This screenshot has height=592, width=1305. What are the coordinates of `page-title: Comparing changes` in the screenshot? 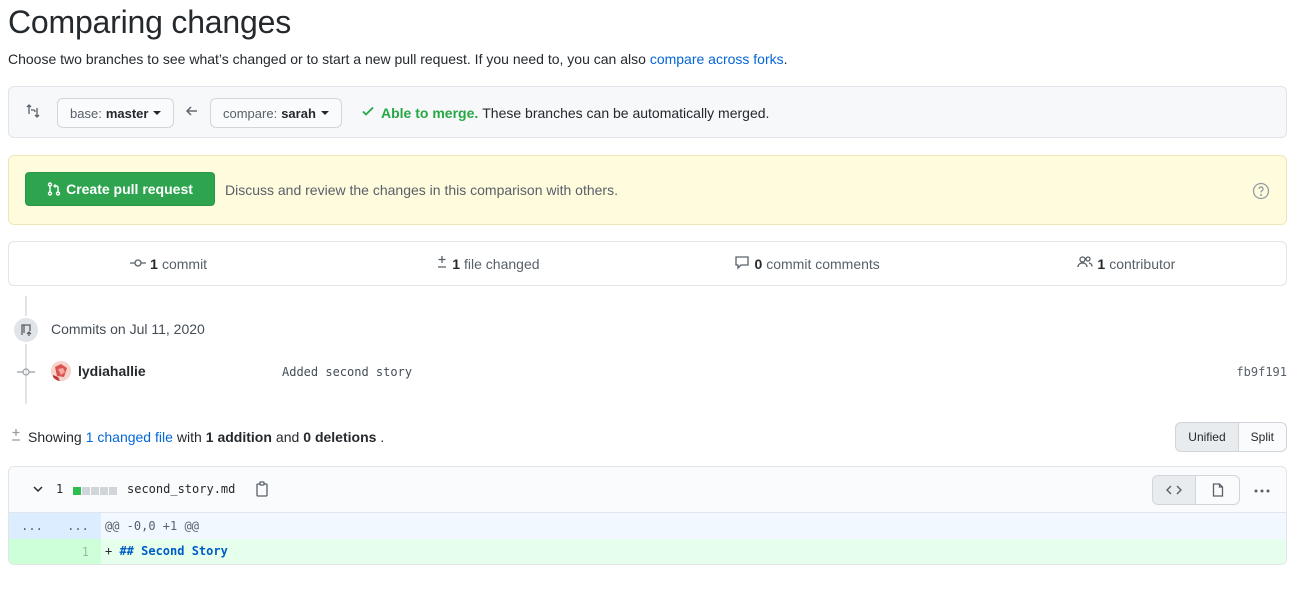 It's located at (149, 22).